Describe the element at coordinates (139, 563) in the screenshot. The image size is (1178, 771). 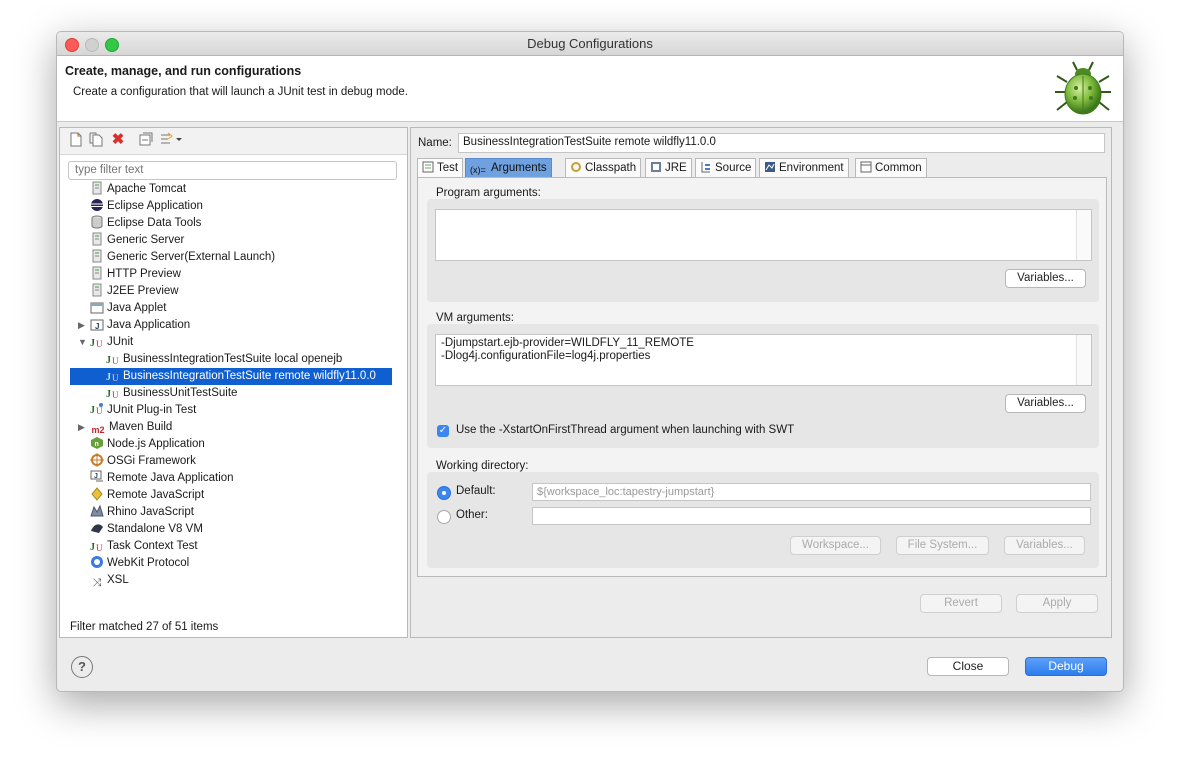
I see `tree-item-webkit-protocol: WebKit Protocol` at that location.